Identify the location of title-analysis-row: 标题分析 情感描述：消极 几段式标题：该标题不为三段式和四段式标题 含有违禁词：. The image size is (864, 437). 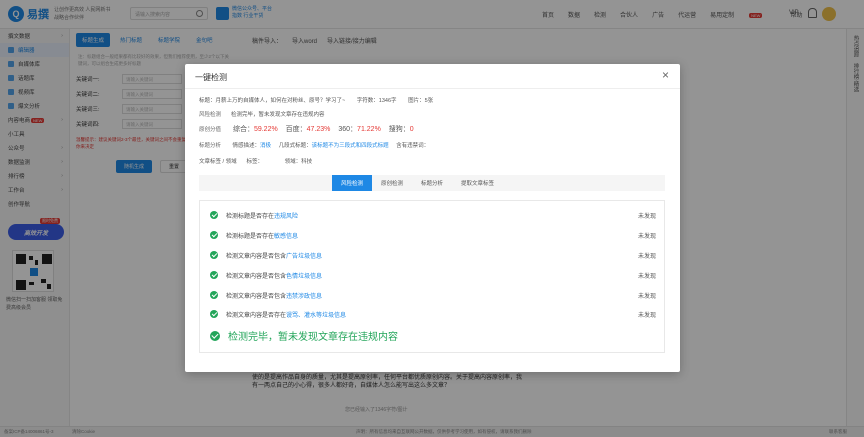
(314, 145).